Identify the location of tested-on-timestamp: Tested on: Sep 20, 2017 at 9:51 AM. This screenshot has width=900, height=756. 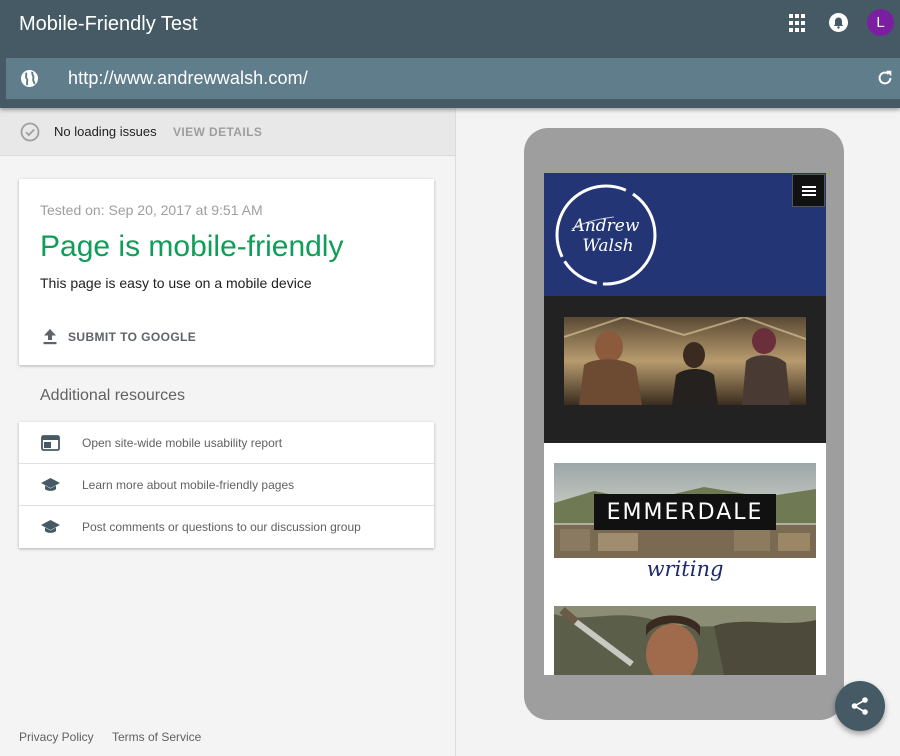
(151, 210).